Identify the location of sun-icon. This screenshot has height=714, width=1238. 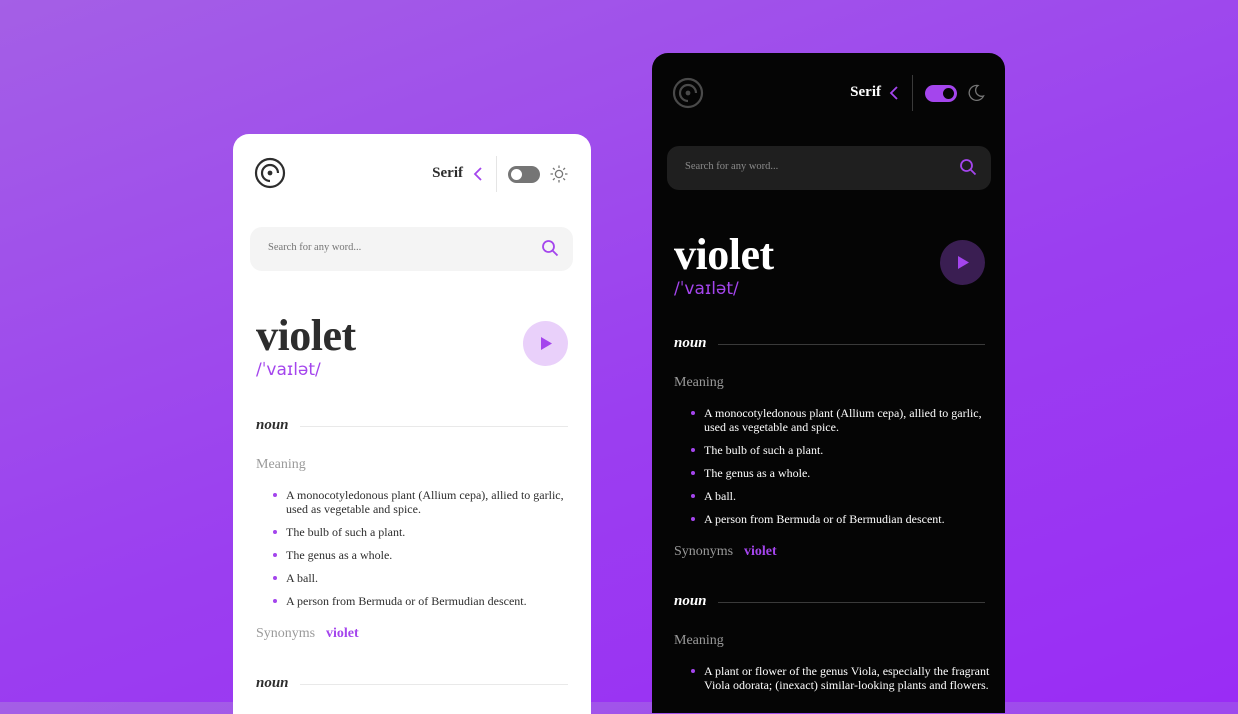
(559, 174).